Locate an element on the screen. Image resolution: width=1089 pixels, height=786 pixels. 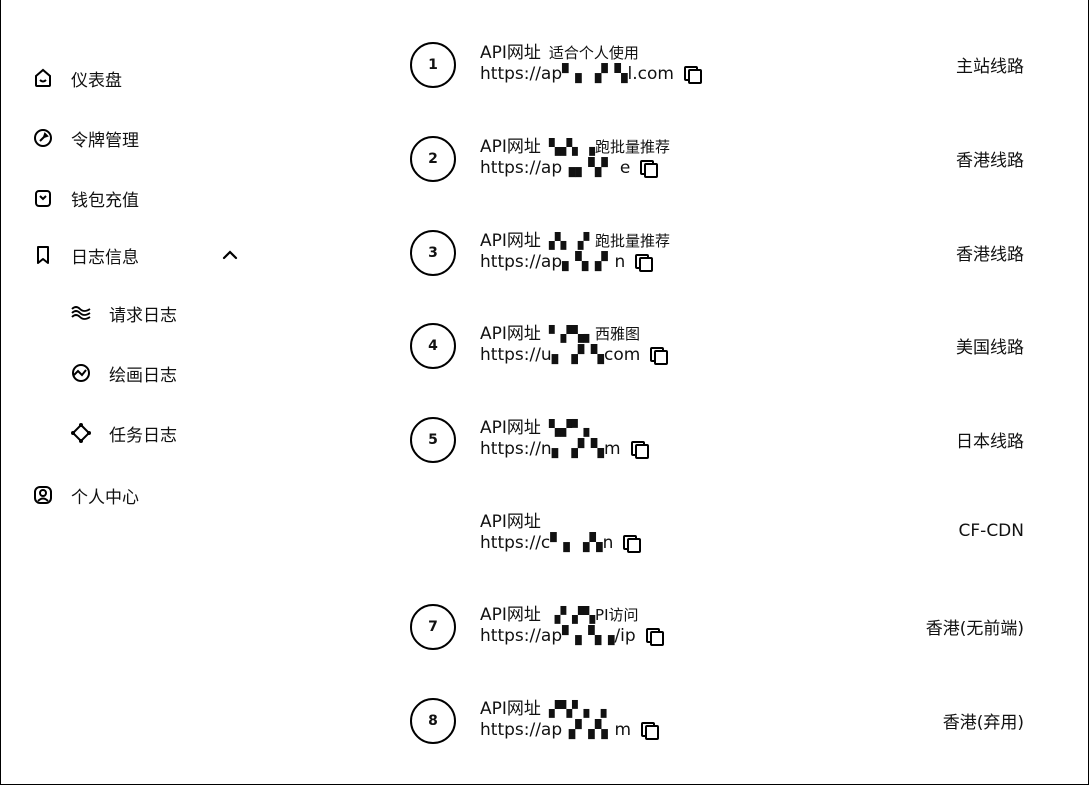
api-row: 1 API网址 适合个人使用 https://ap▘▖▗▘▚l.com 主站线路 is located at coordinates (720, 68).